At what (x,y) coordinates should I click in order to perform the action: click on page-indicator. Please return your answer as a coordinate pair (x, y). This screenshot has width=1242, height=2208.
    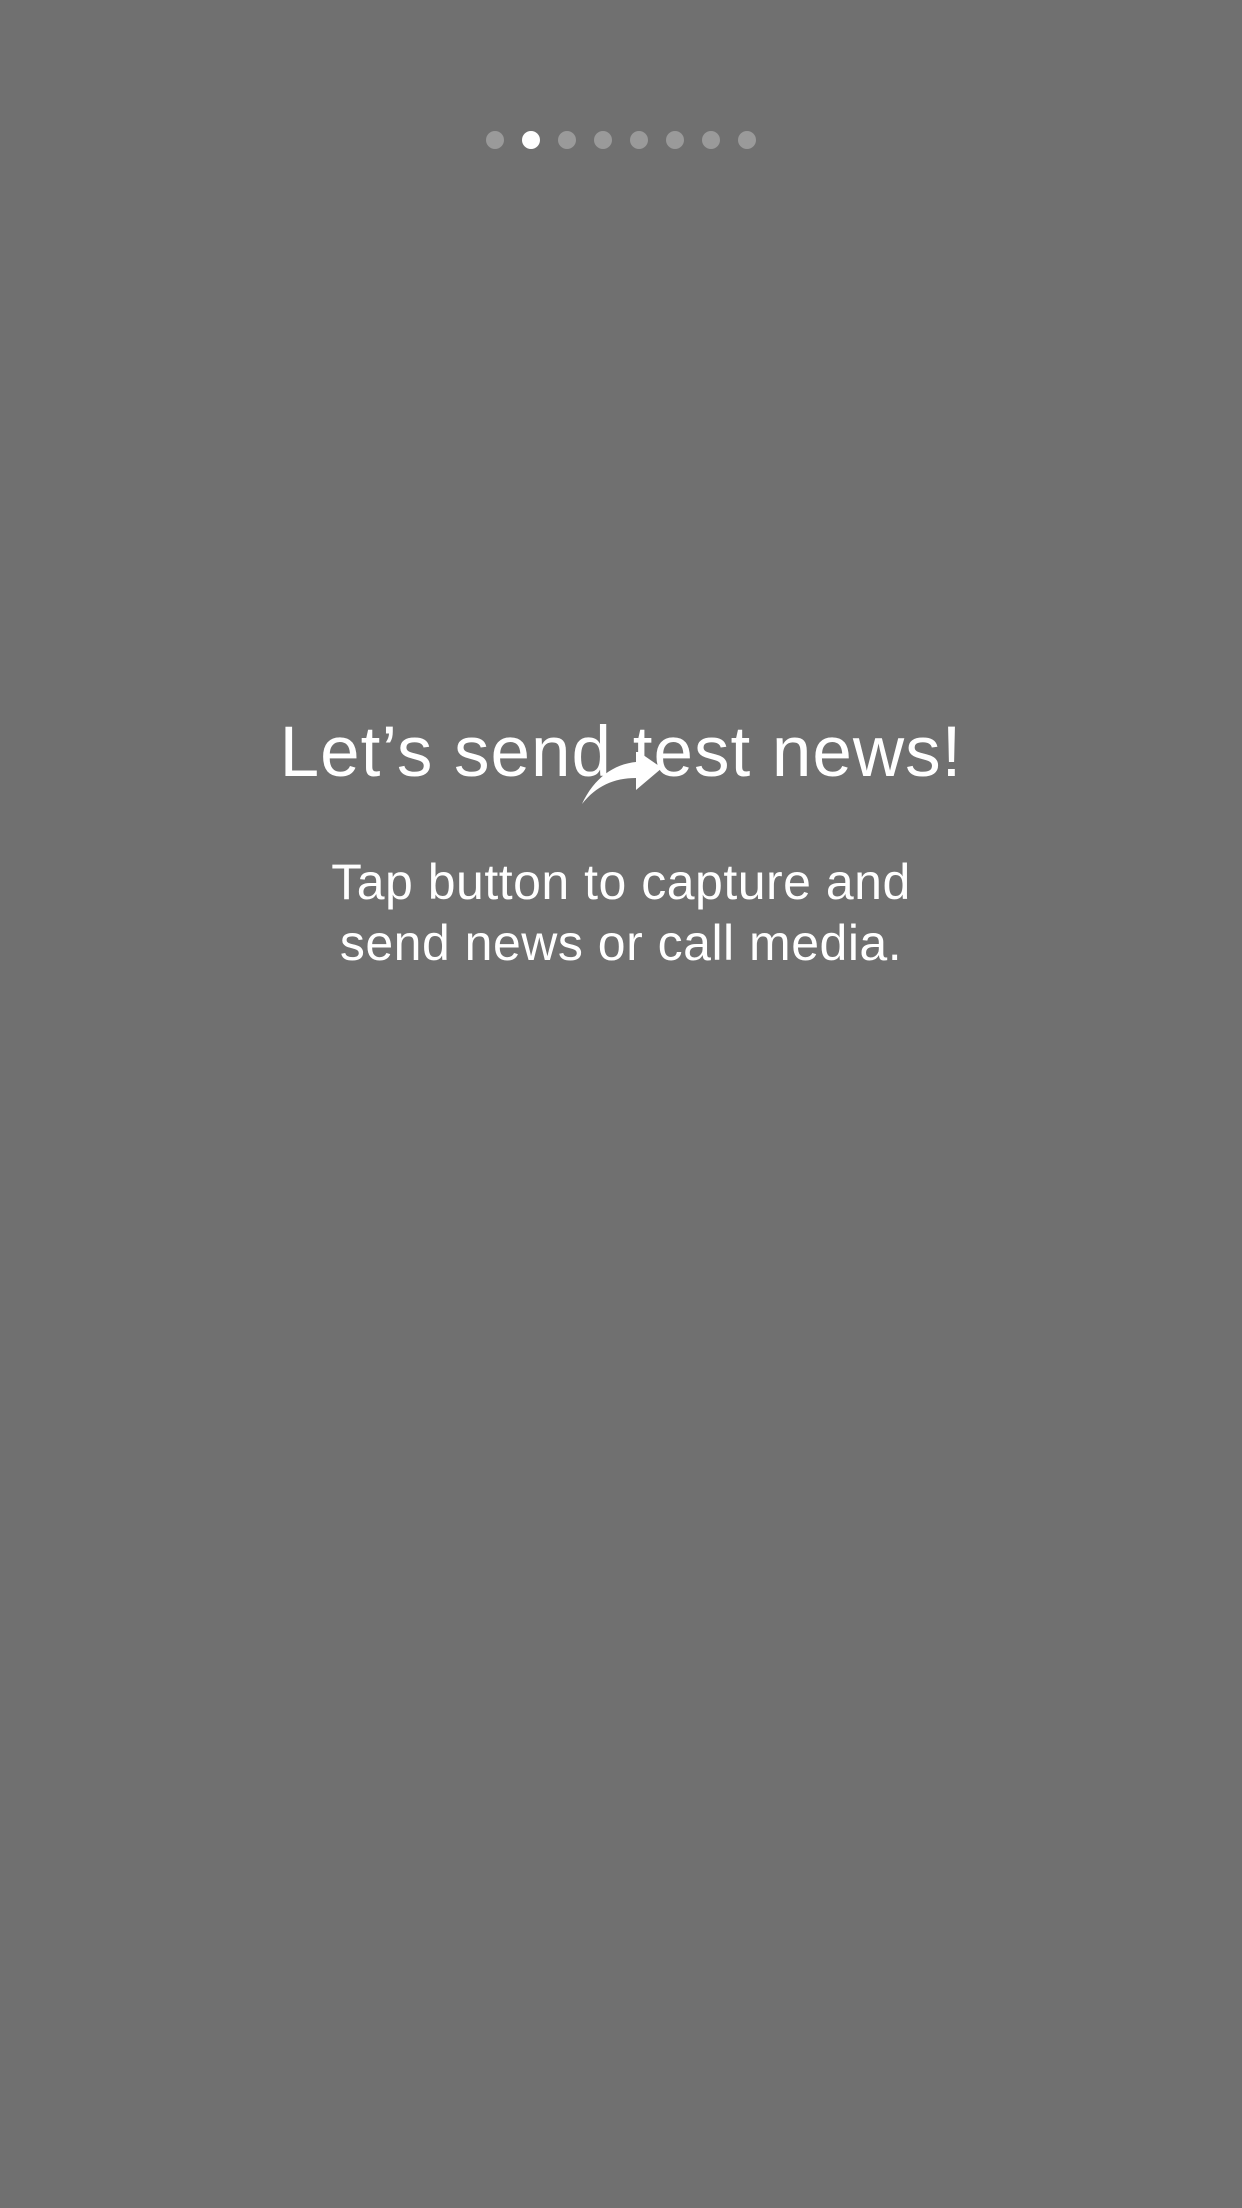
    Looking at the image, I should click on (621, 141).